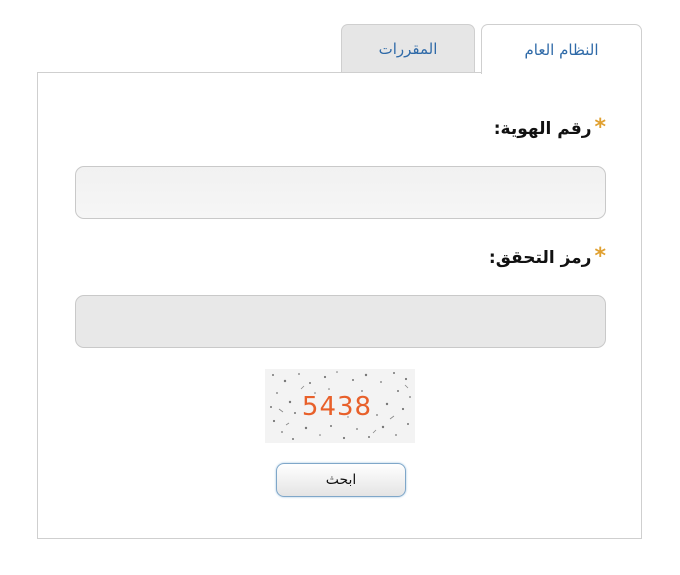  I want to click on tab-courses: المقررات, so click(408, 48).